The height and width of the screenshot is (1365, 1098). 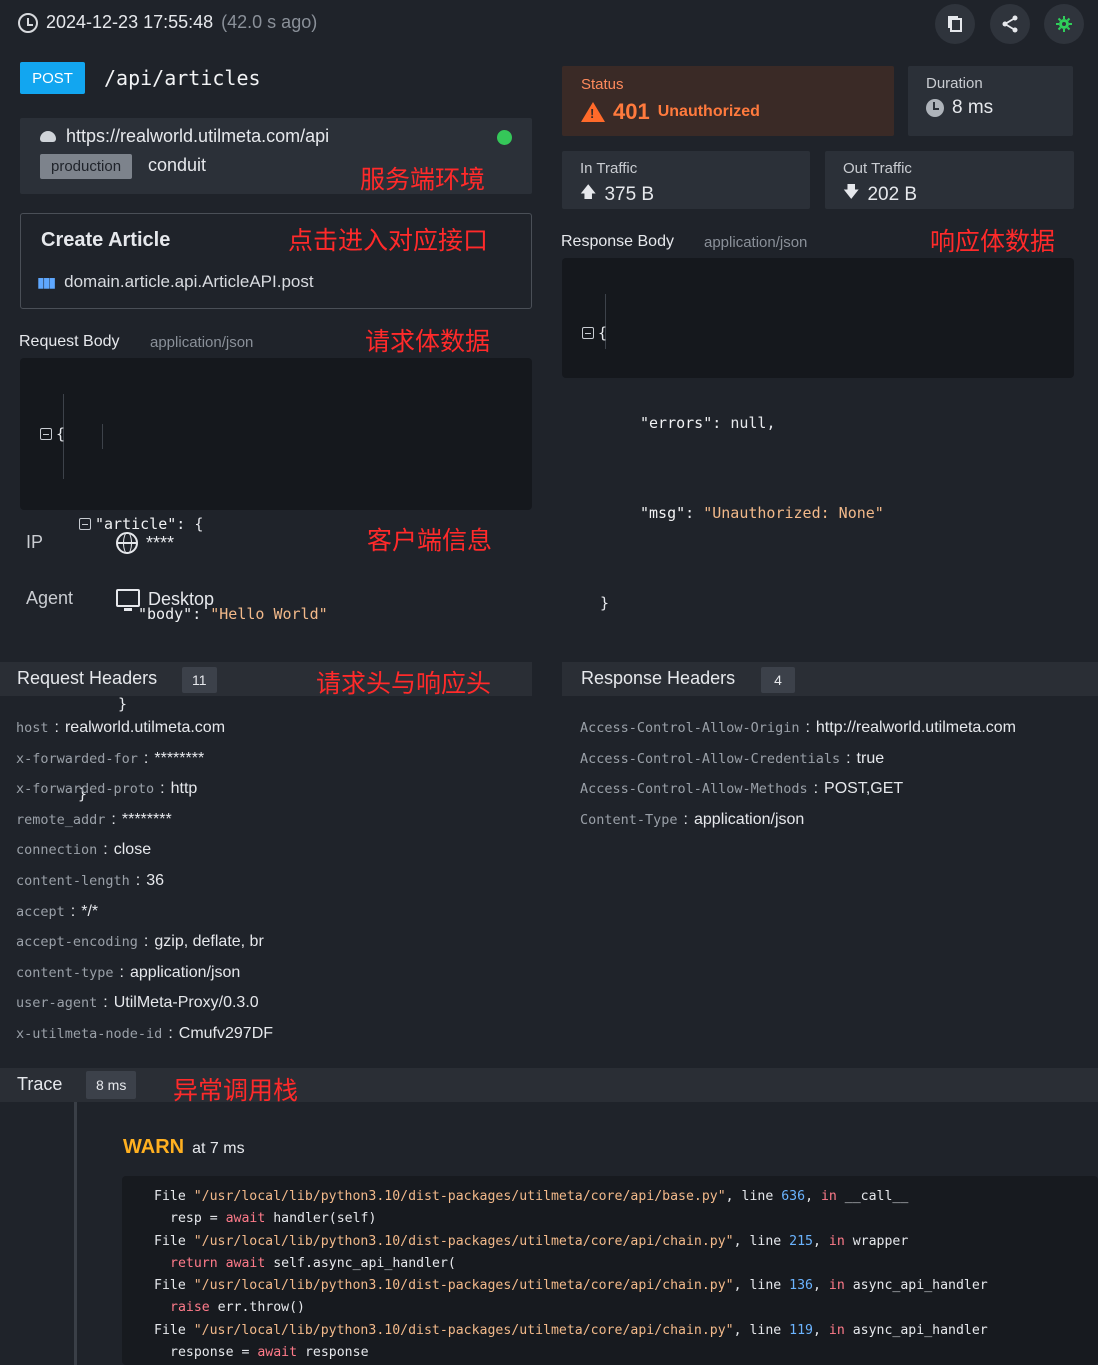 I want to click on response-headers-title: Response Headers, so click(x=658, y=678).